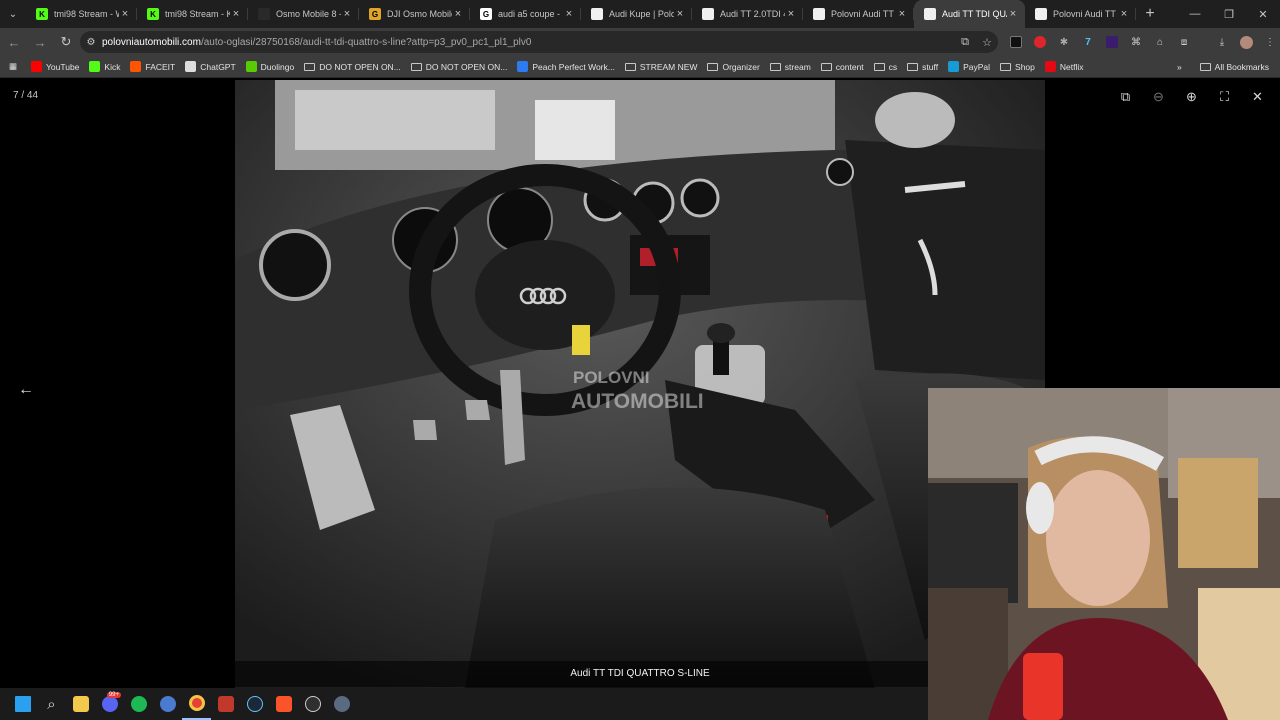  What do you see at coordinates (1064, 42) in the screenshot?
I see `extension-3-icon: ✱` at bounding box center [1064, 42].